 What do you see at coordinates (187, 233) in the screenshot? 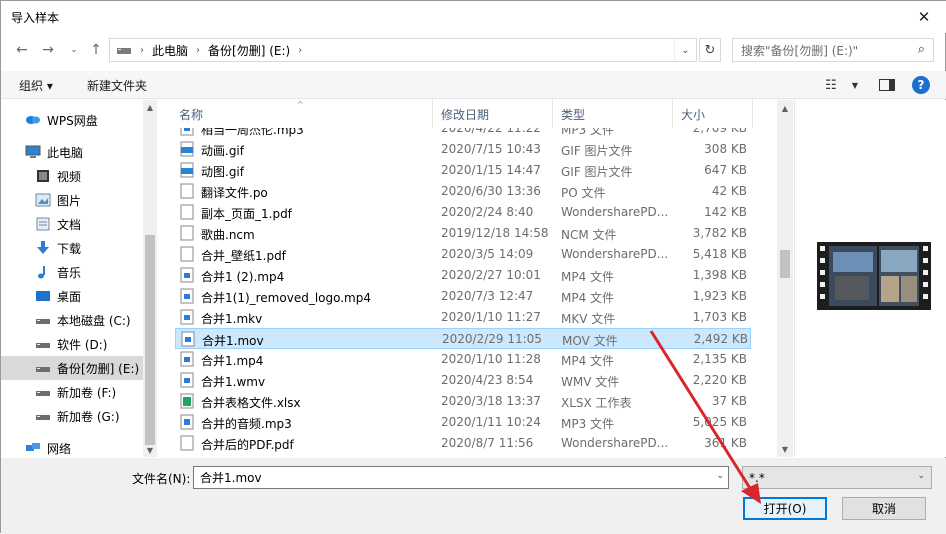
I see `blank-file-icon` at bounding box center [187, 233].